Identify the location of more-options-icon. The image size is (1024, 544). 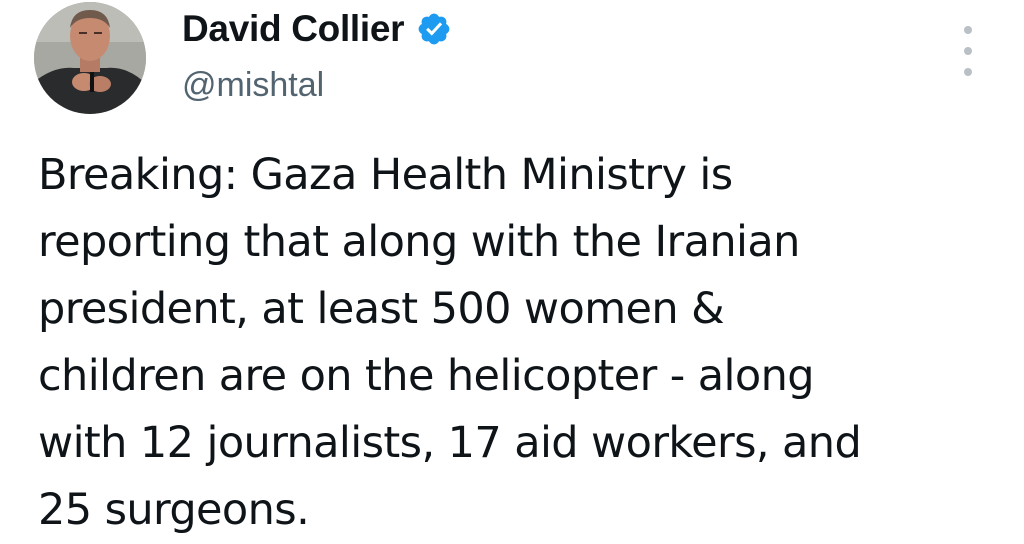
(968, 51).